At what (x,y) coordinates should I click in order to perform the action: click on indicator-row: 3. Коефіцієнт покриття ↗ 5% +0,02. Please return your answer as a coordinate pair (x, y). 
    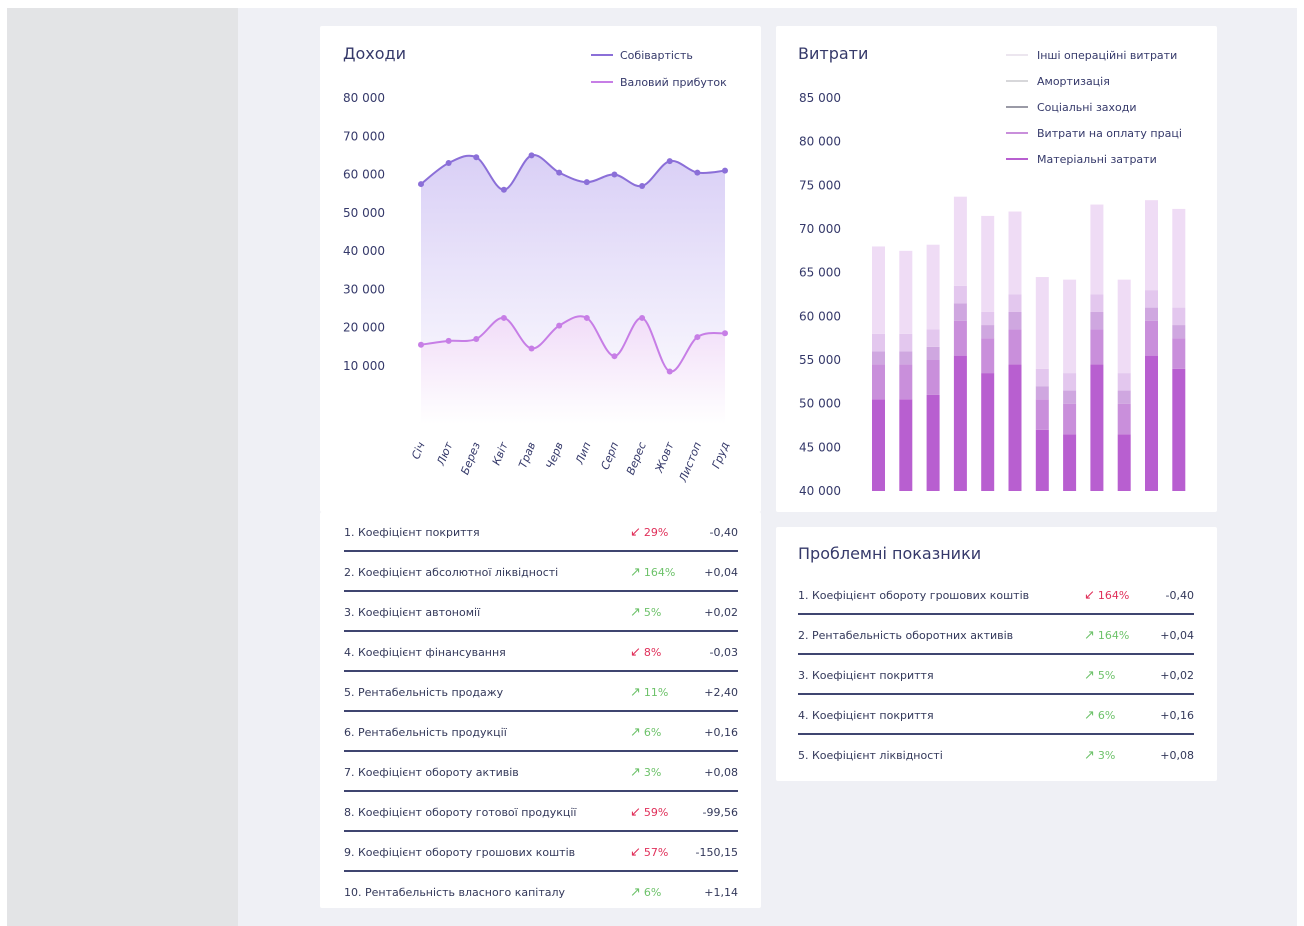
    Looking at the image, I should click on (996, 675).